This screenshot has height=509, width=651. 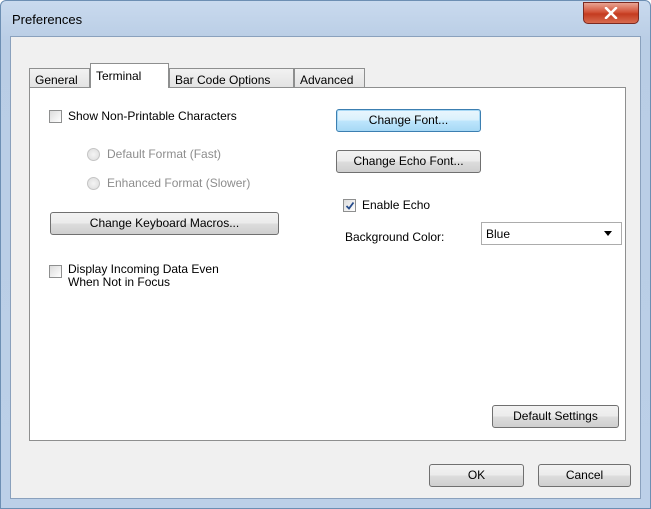 What do you see at coordinates (584, 475) in the screenshot?
I see `cancel-button: Cancel` at bounding box center [584, 475].